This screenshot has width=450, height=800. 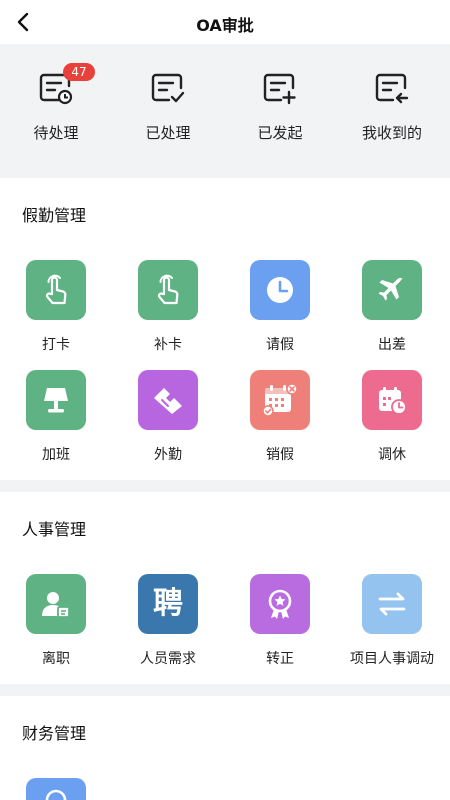 I want to click on initiated-doc-icon, so click(x=279, y=89).